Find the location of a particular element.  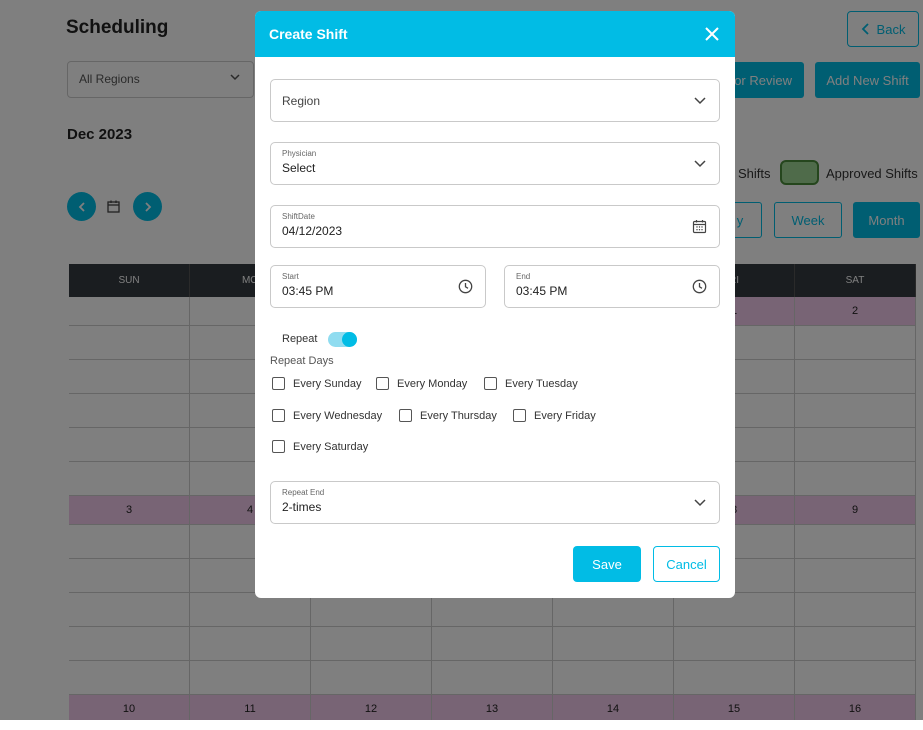

end-time-label: End is located at coordinates (523, 276).